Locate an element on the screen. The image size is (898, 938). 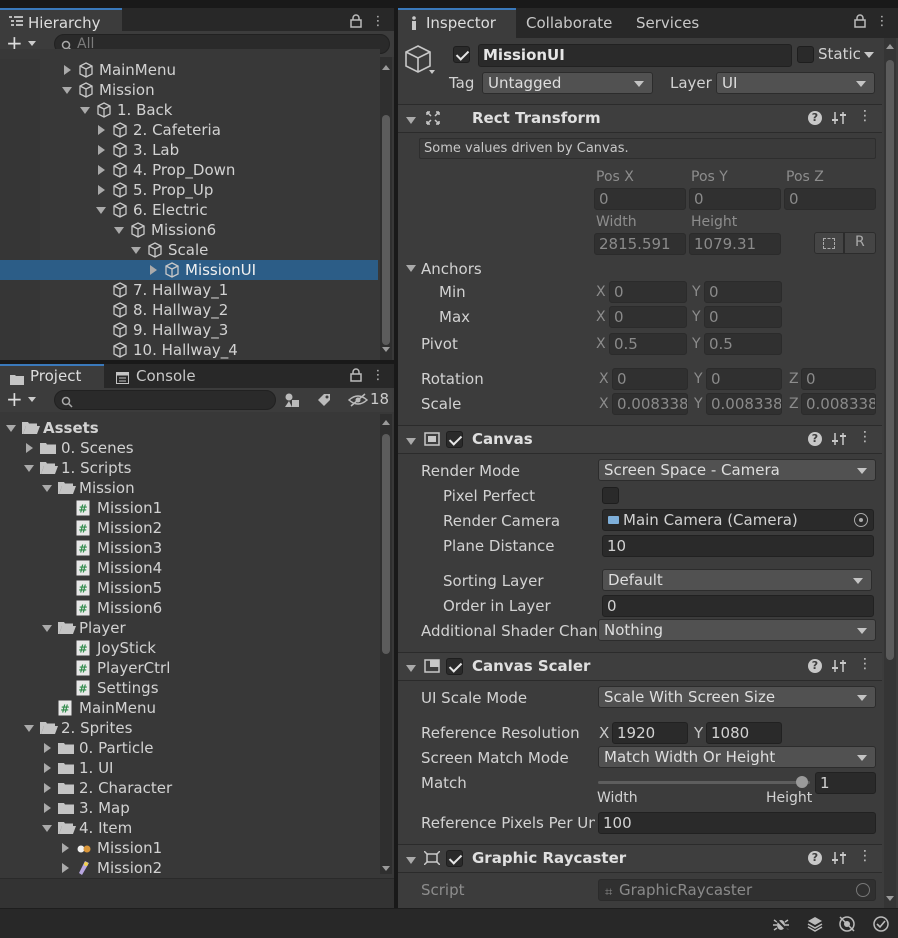
project-item: Mission2 is located at coordinates (189, 868).